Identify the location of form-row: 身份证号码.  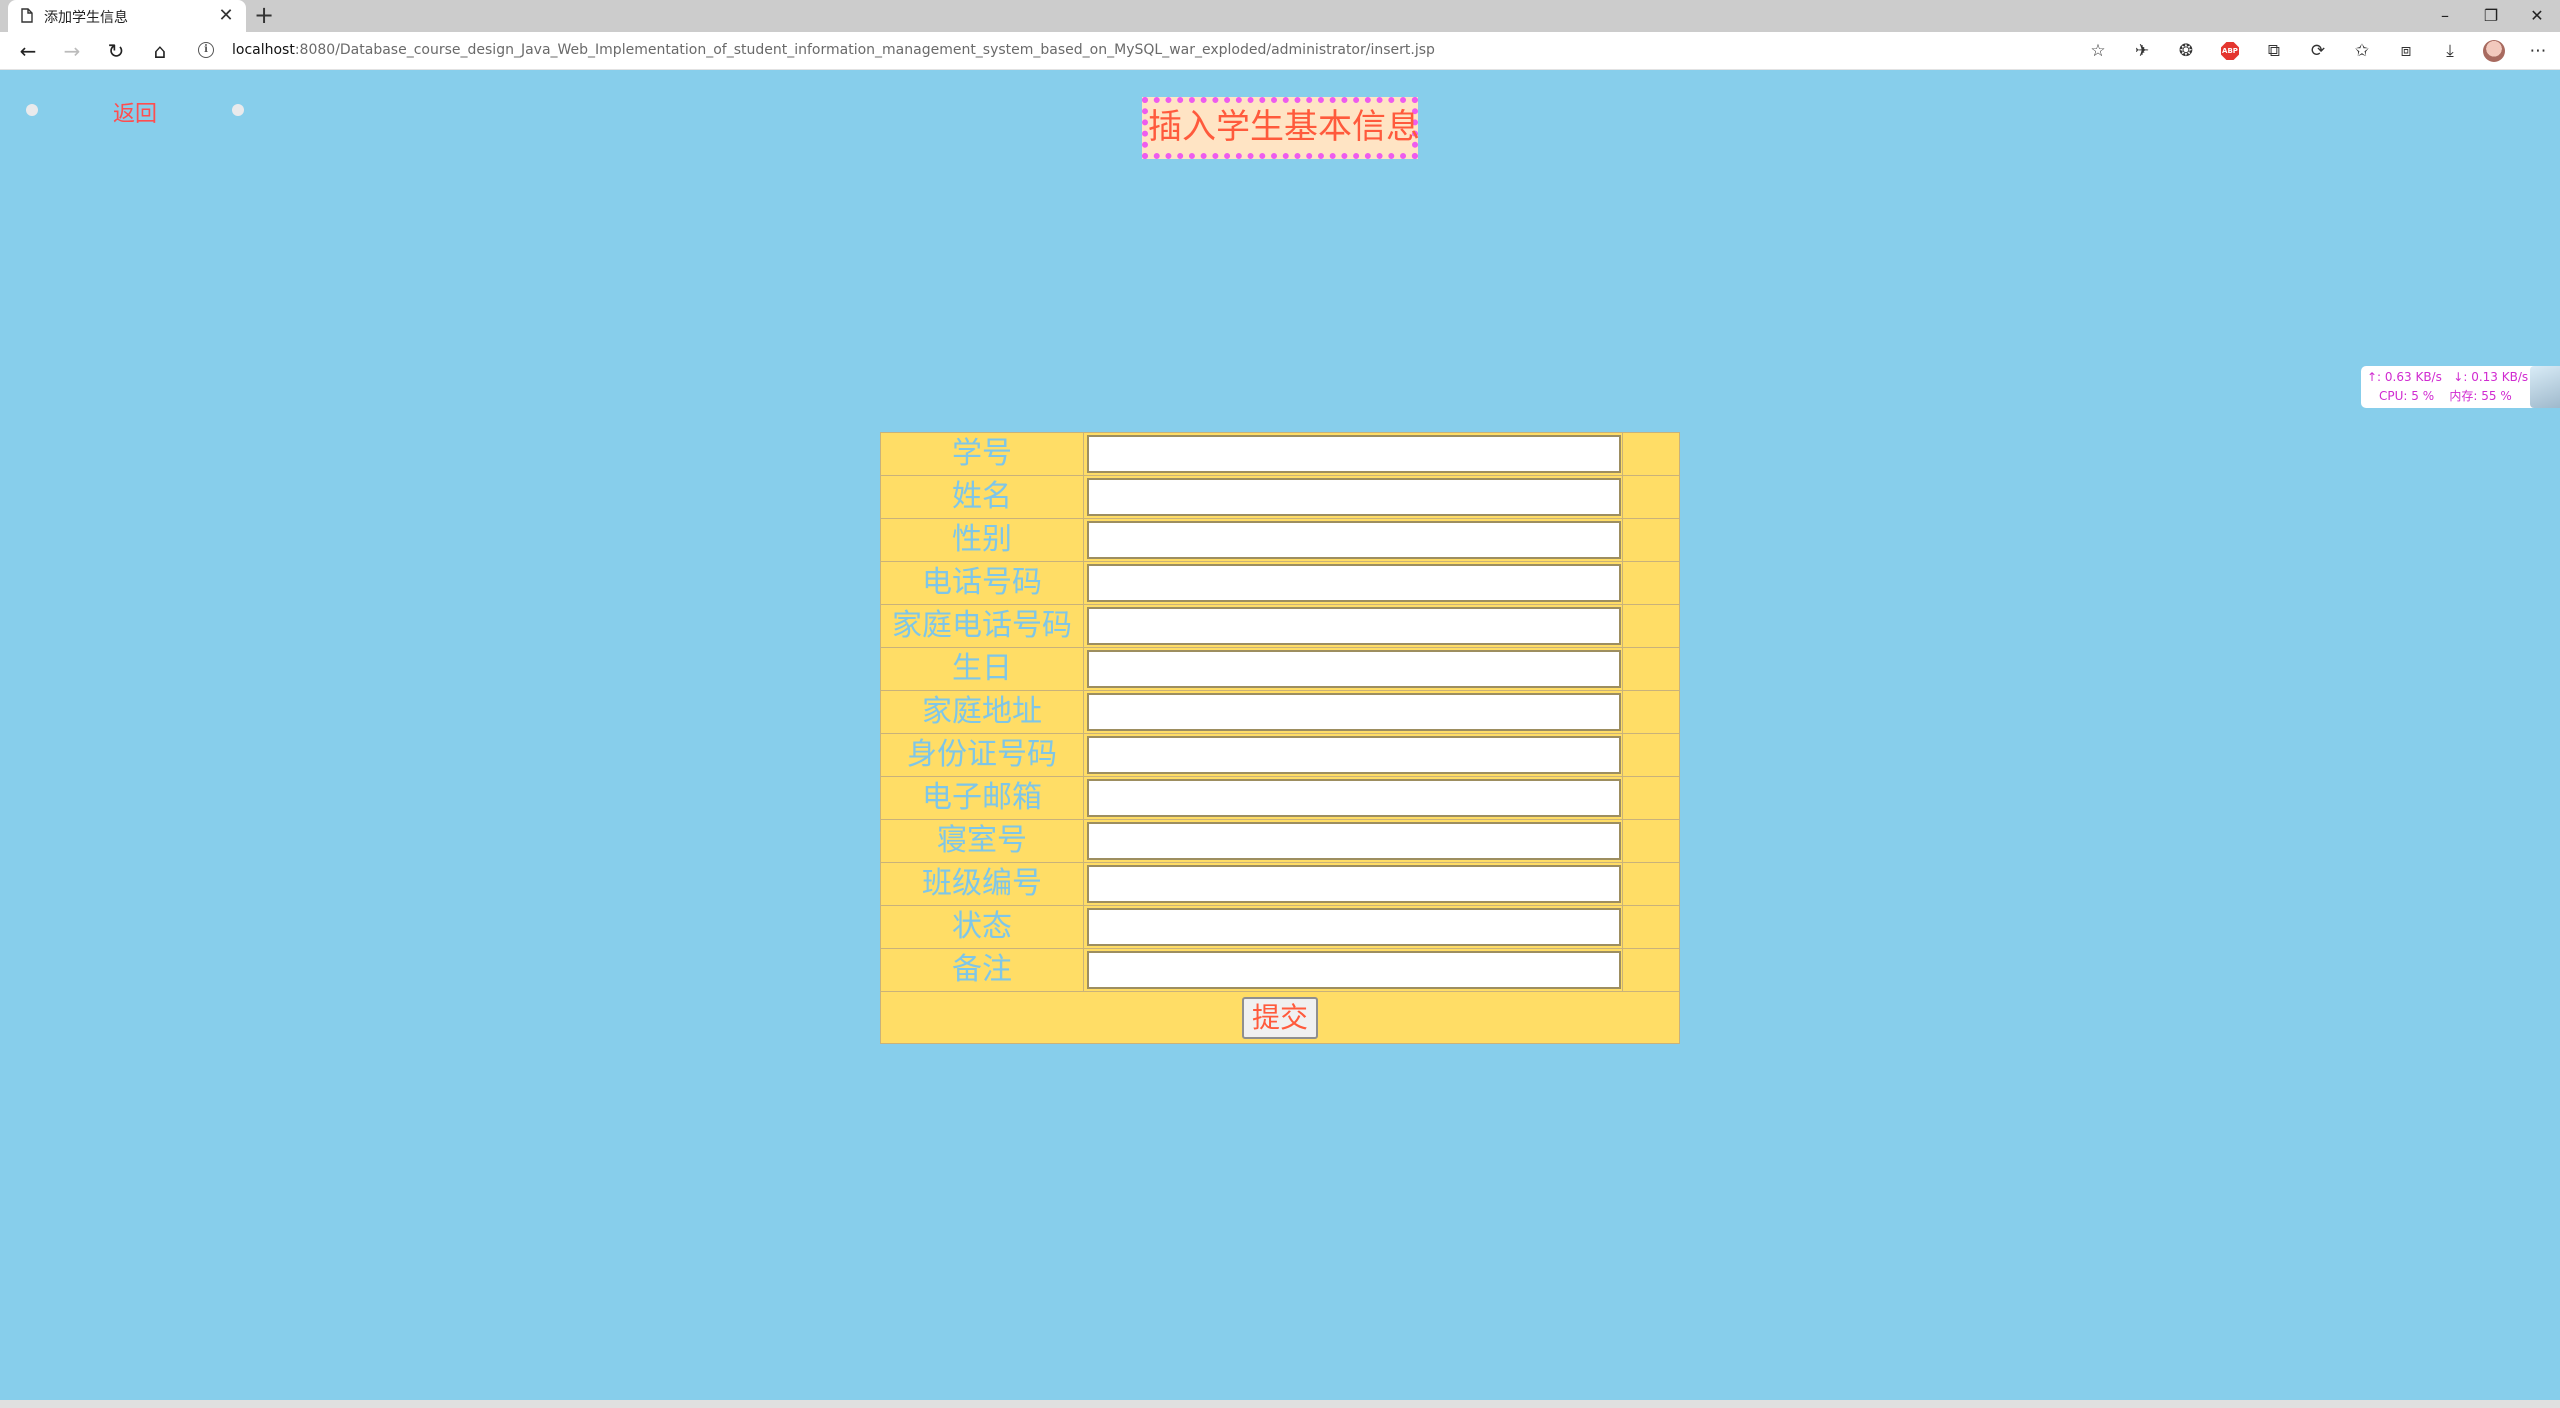
(1280, 755).